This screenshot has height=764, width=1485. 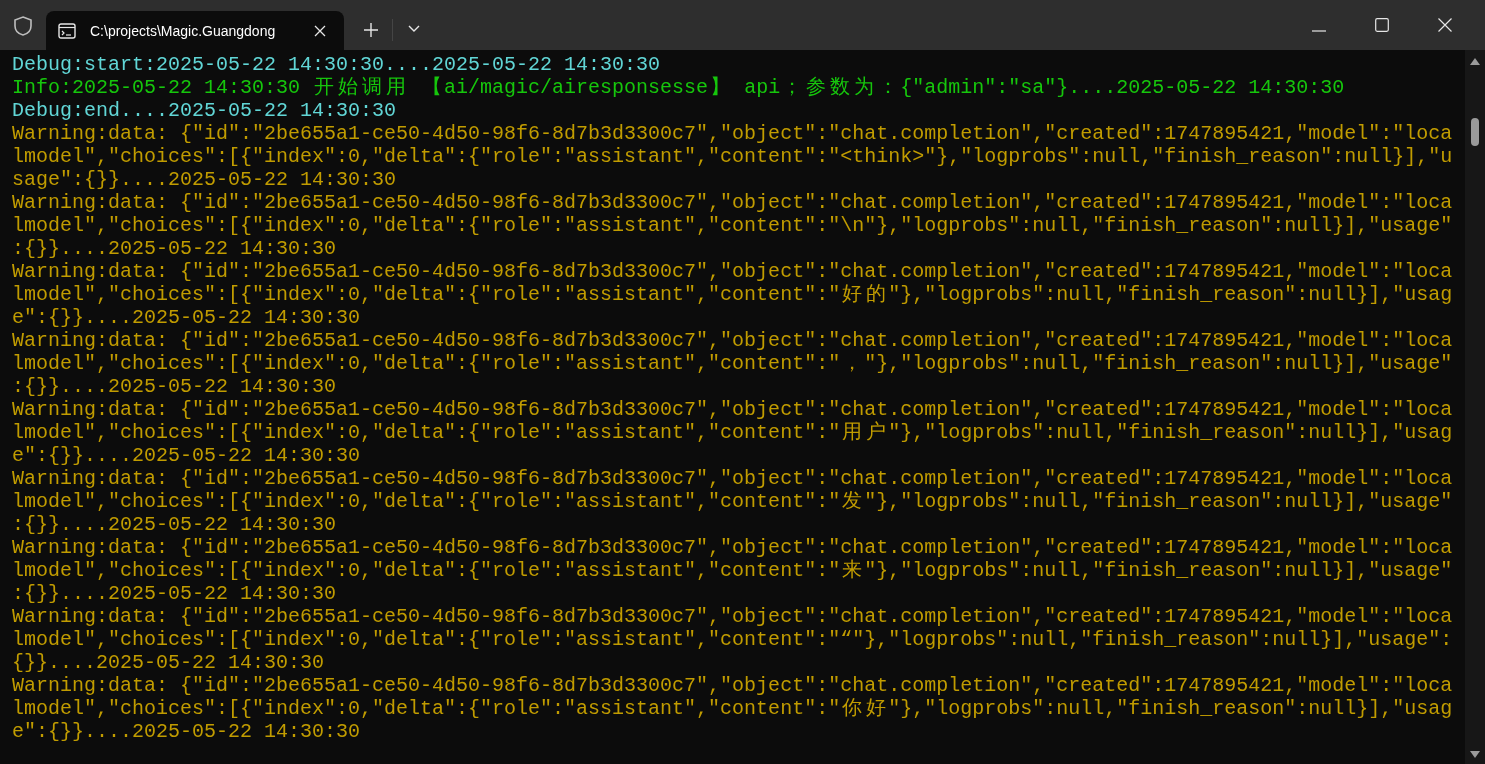 What do you see at coordinates (371, 30) in the screenshot?
I see `new-tab-icon` at bounding box center [371, 30].